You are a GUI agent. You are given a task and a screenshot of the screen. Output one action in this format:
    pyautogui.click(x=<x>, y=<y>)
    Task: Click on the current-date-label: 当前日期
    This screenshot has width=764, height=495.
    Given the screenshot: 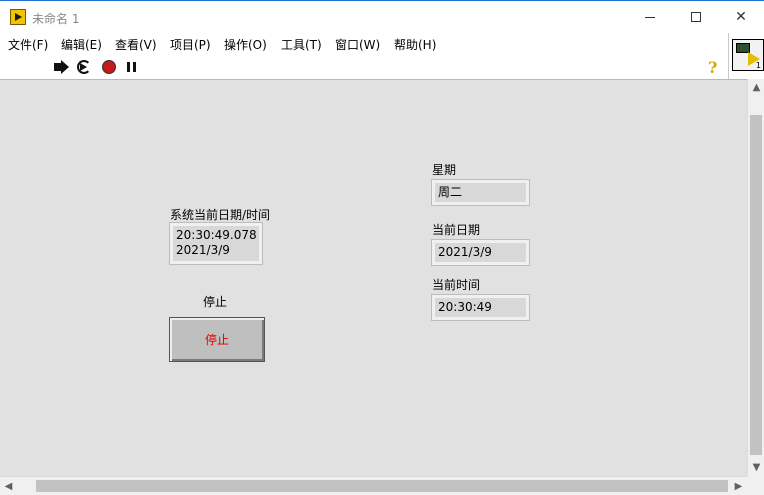 What is the action you would take?
    pyautogui.click(x=456, y=230)
    